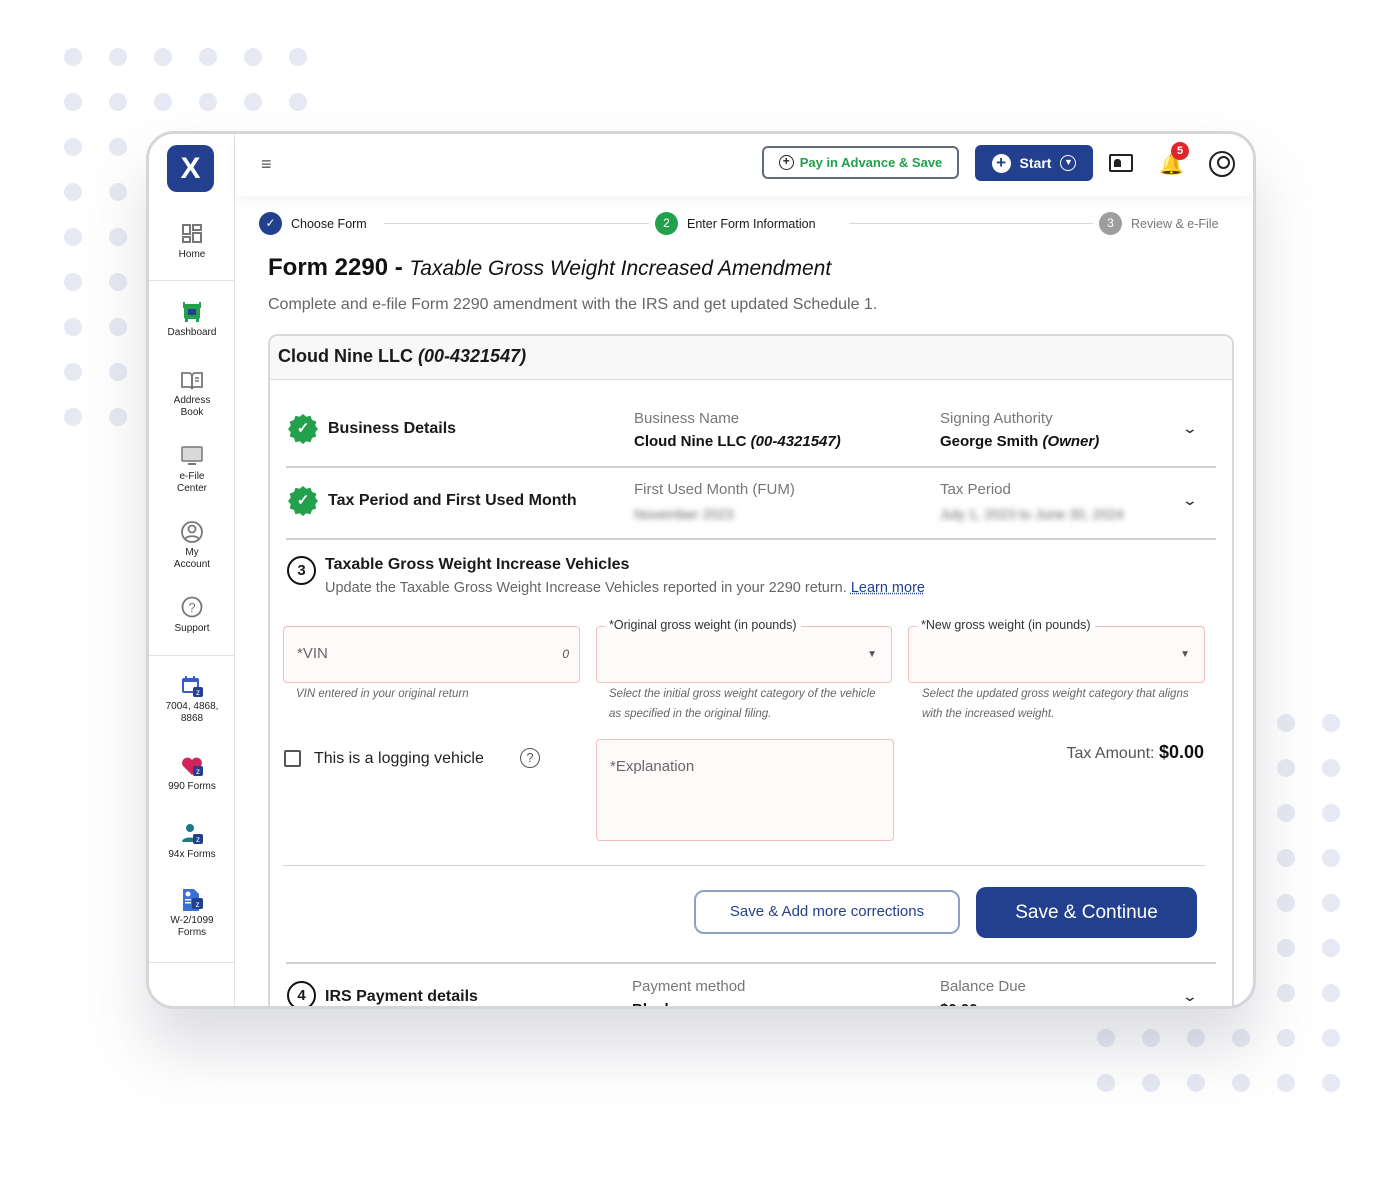 The width and height of the screenshot is (1373, 1185). I want to click on user-profile-icon, so click(1222, 164).